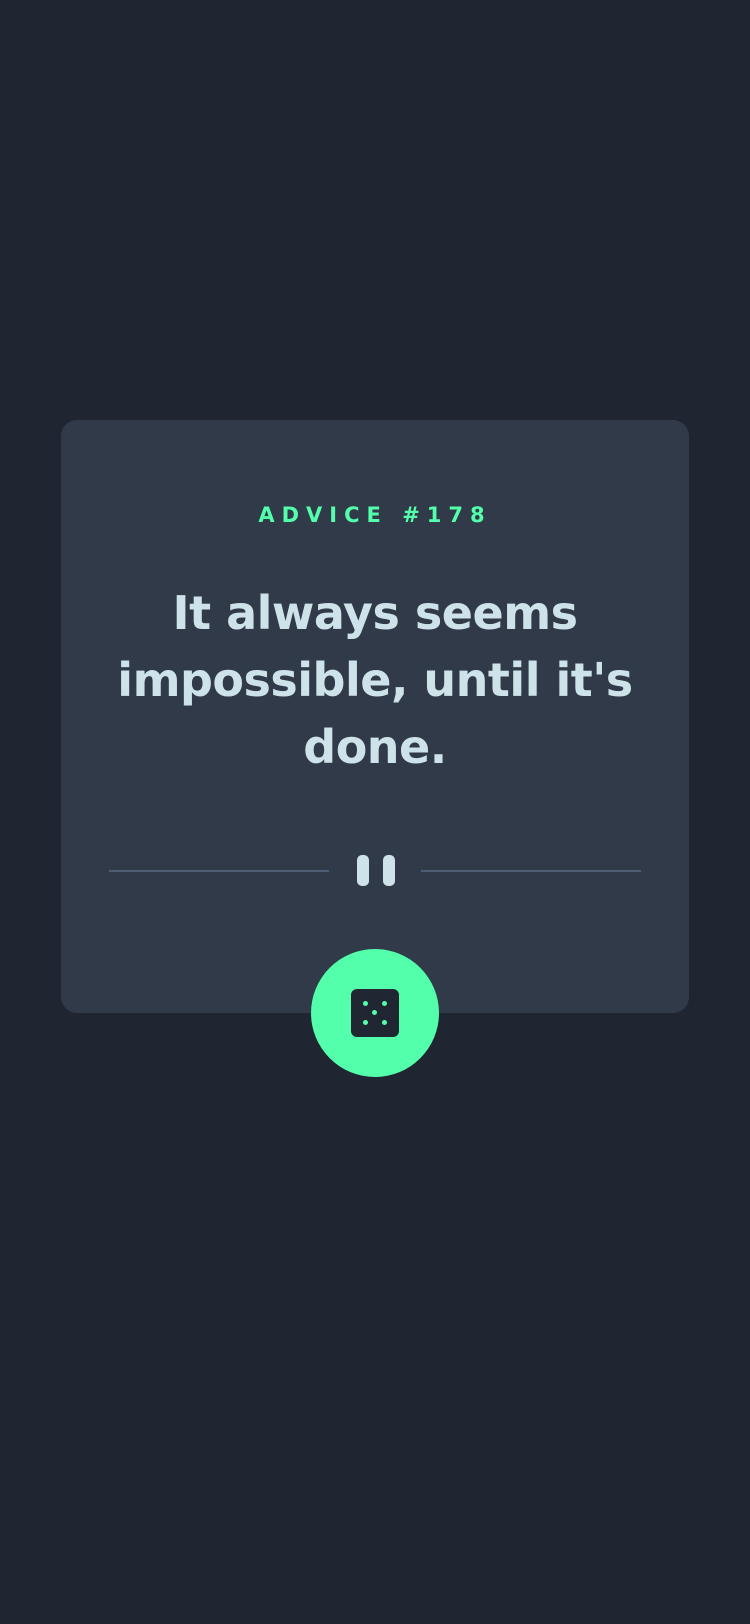 The image size is (750, 1624). I want to click on dice-icon, so click(375, 1013).